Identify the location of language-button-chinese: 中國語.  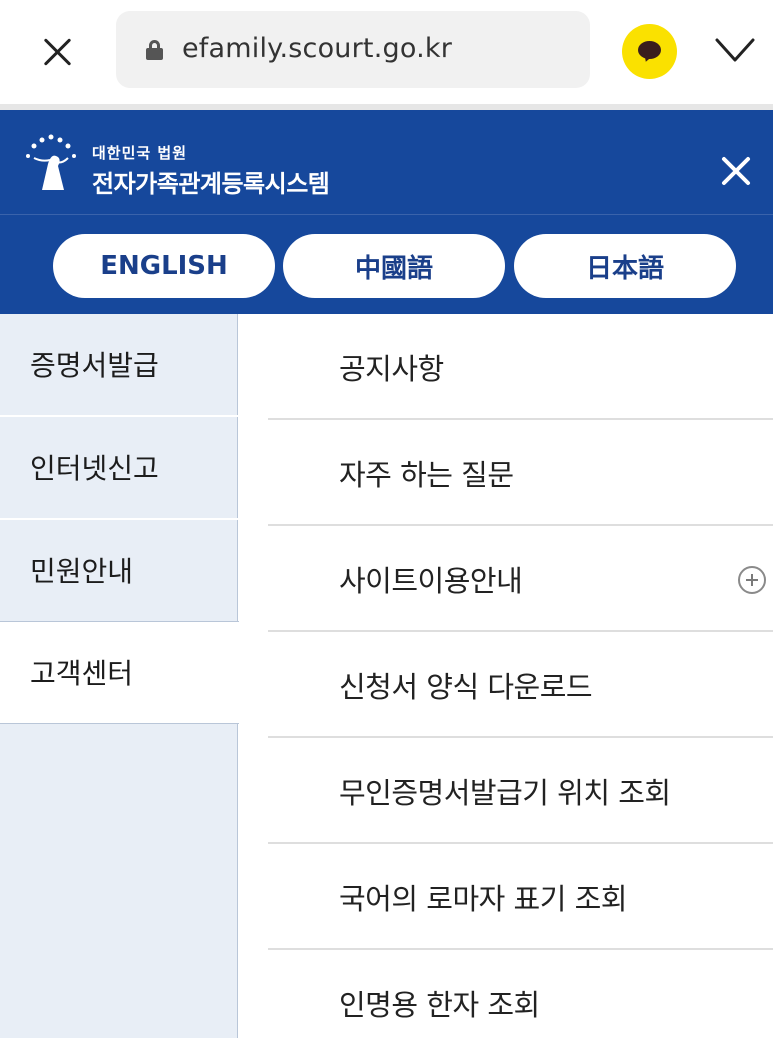
(394, 266).